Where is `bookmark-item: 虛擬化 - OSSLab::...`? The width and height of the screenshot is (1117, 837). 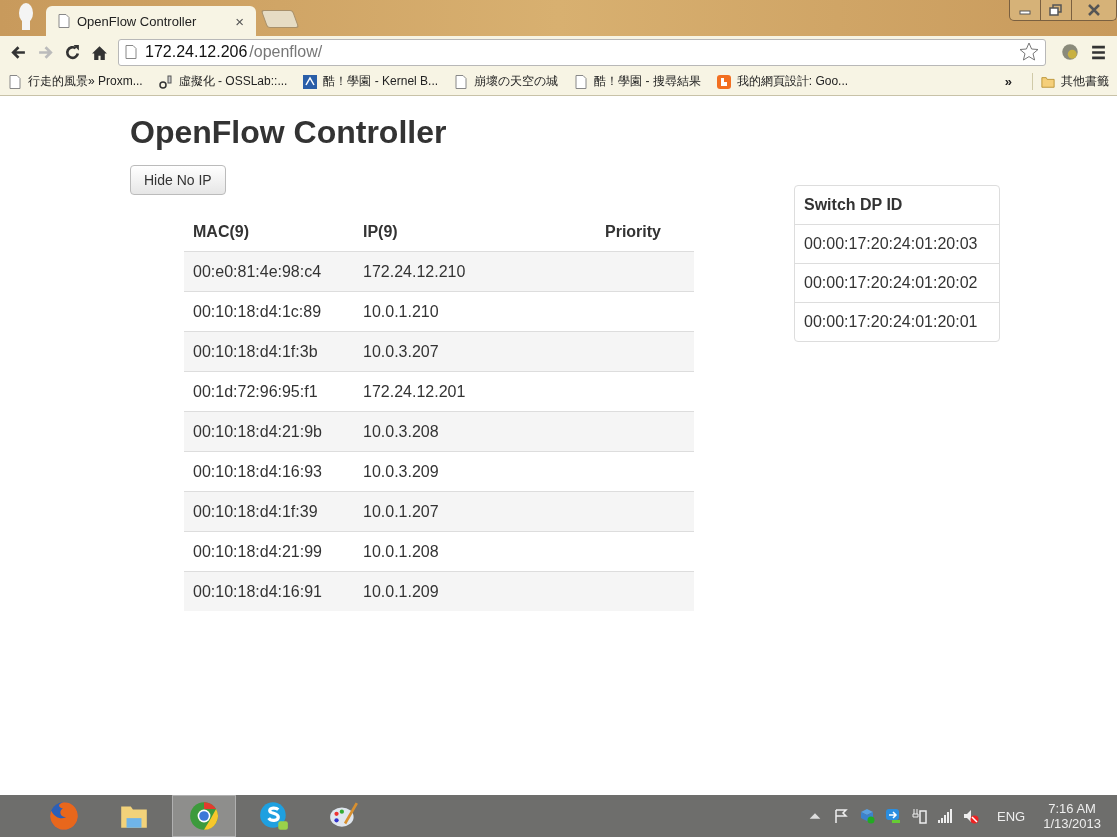 bookmark-item: 虛擬化 - OSSLab::... is located at coordinates (223, 81).